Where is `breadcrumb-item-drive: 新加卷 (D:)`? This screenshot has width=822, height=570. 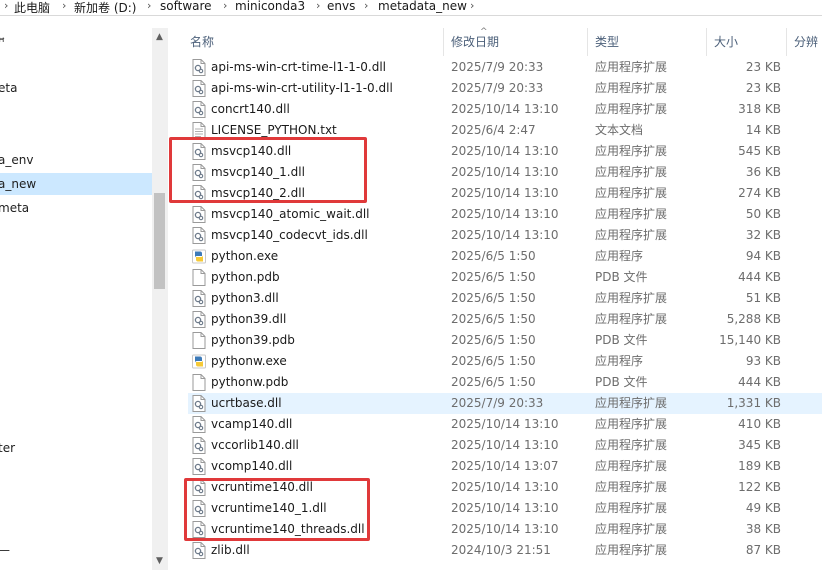
breadcrumb-item-drive: 新加卷 (D:) is located at coordinates (105, 8).